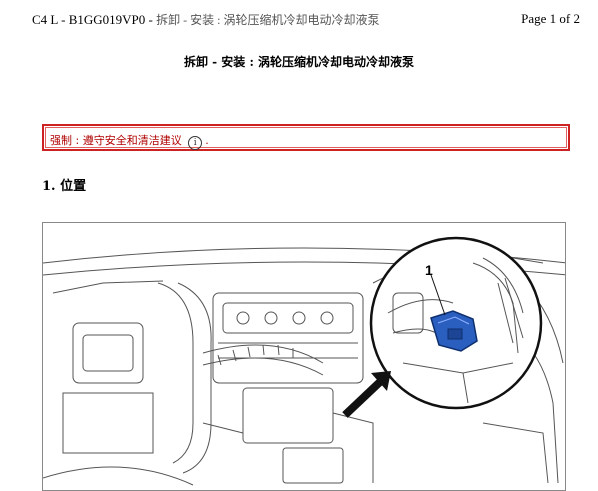  What do you see at coordinates (127, 140) in the screenshot?
I see `warning-message: : 遵守安全和清洁建议` at bounding box center [127, 140].